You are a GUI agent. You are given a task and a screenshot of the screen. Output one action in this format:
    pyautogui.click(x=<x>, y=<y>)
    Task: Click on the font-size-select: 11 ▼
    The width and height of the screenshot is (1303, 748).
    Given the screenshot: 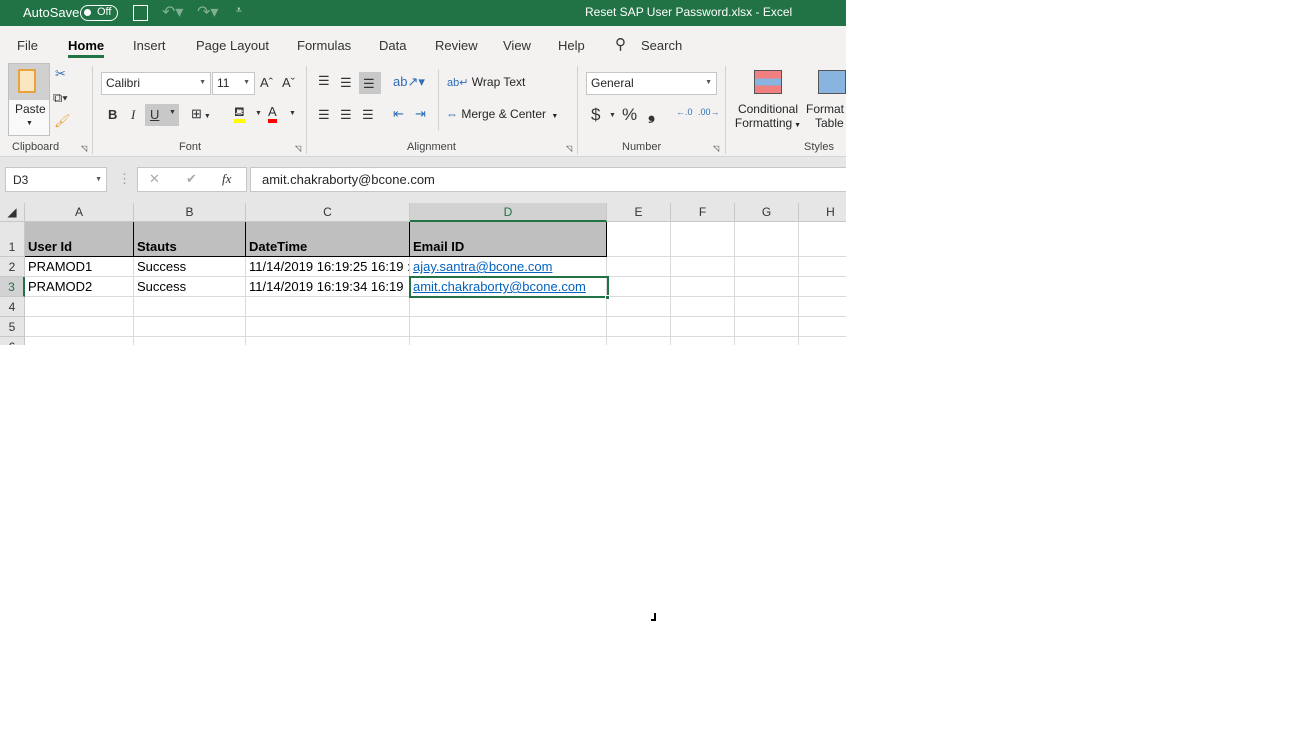 What is the action you would take?
    pyautogui.click(x=233, y=83)
    